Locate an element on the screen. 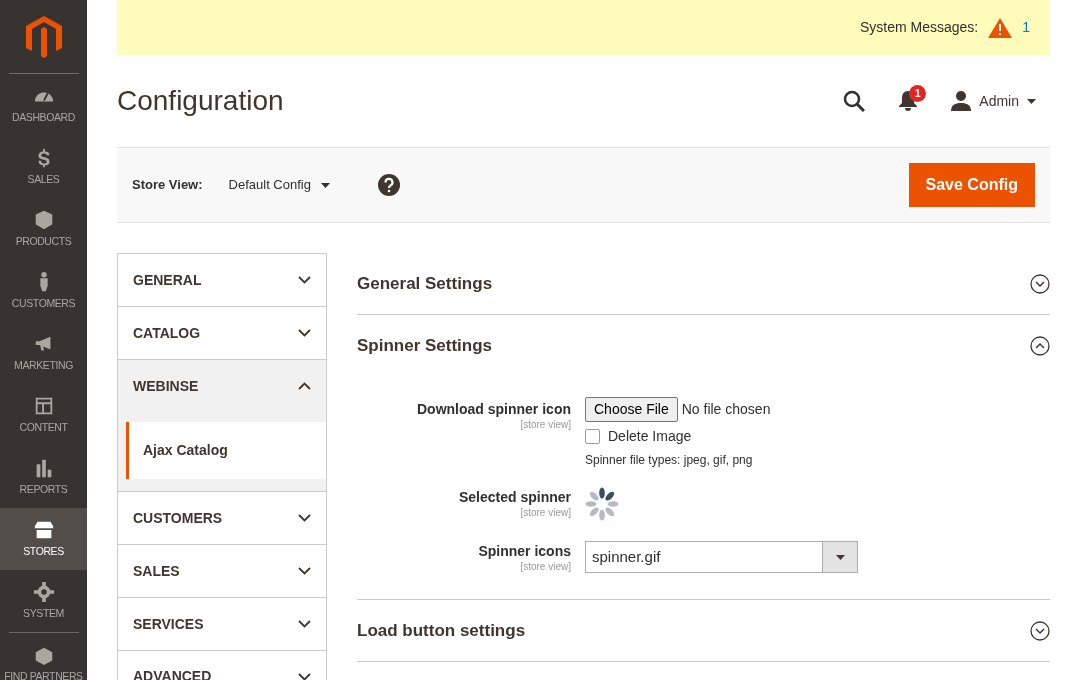 The image size is (1080, 680). nav-item: FIND PARTNERS is located at coordinates (43, 656).